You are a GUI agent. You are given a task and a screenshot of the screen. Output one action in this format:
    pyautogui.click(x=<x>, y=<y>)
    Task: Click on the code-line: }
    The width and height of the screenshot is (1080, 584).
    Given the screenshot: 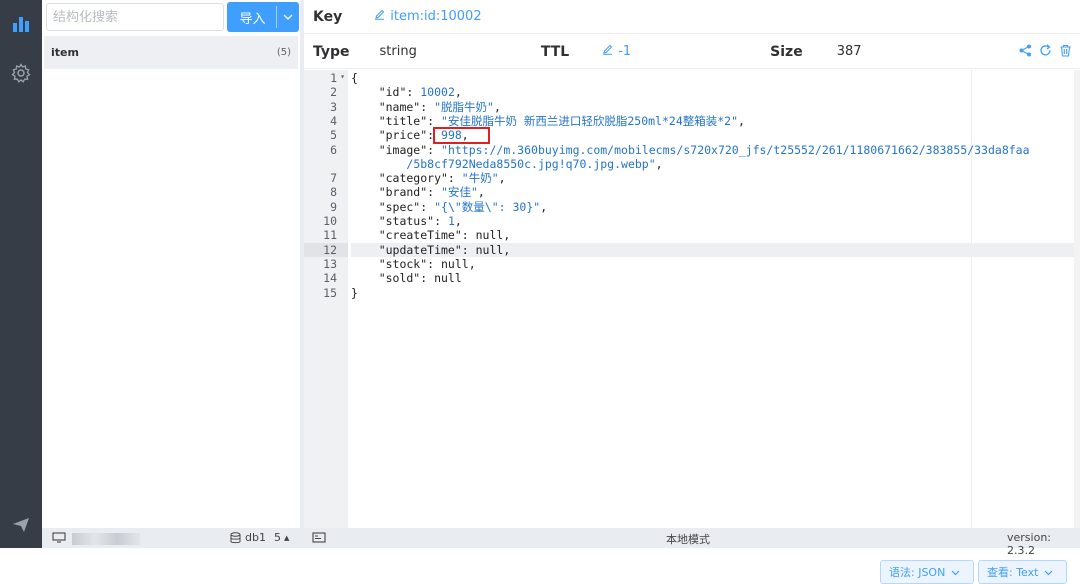 What is the action you would take?
    pyautogui.click(x=354, y=293)
    